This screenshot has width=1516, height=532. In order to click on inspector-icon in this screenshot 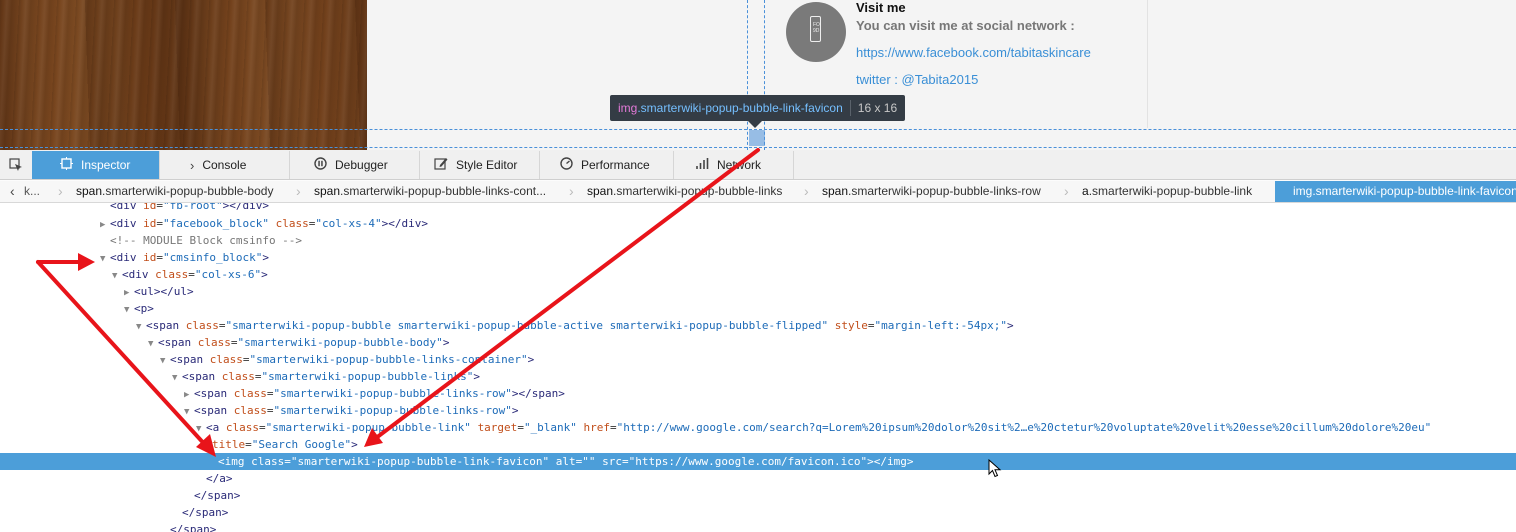, I will do `click(66, 165)`.